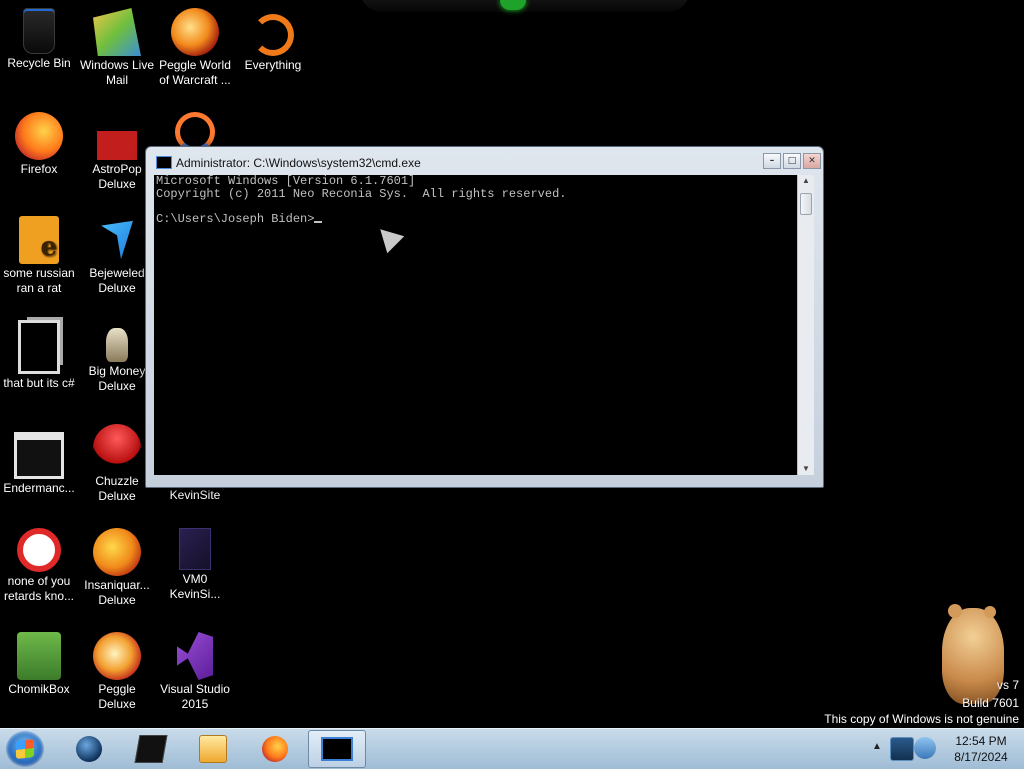  I want to click on console-prompt-line: C:\Users\Joseph Biden>, so click(475, 218).